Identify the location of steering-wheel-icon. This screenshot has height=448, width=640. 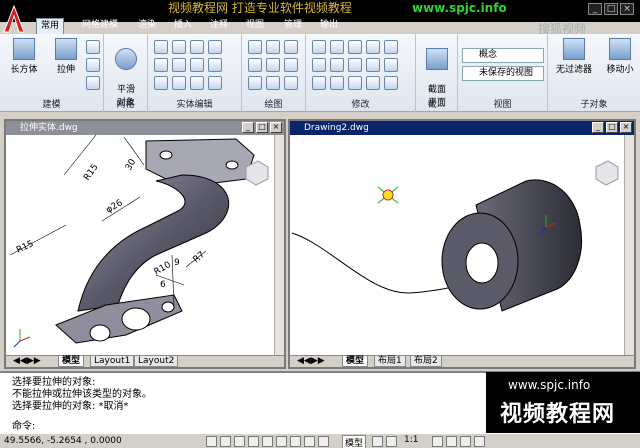
(465, 441).